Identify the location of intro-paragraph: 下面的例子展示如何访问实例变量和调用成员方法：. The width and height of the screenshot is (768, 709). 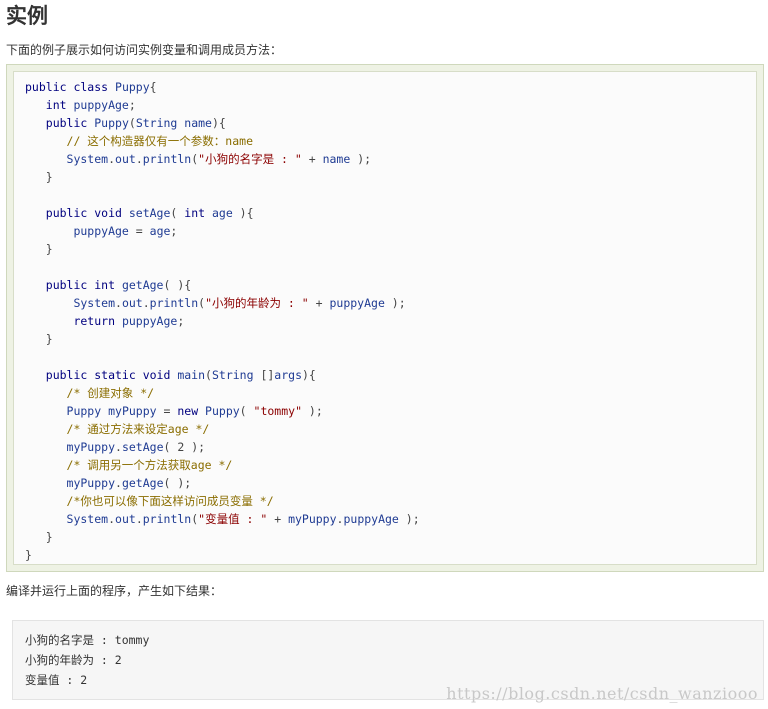
(144, 50).